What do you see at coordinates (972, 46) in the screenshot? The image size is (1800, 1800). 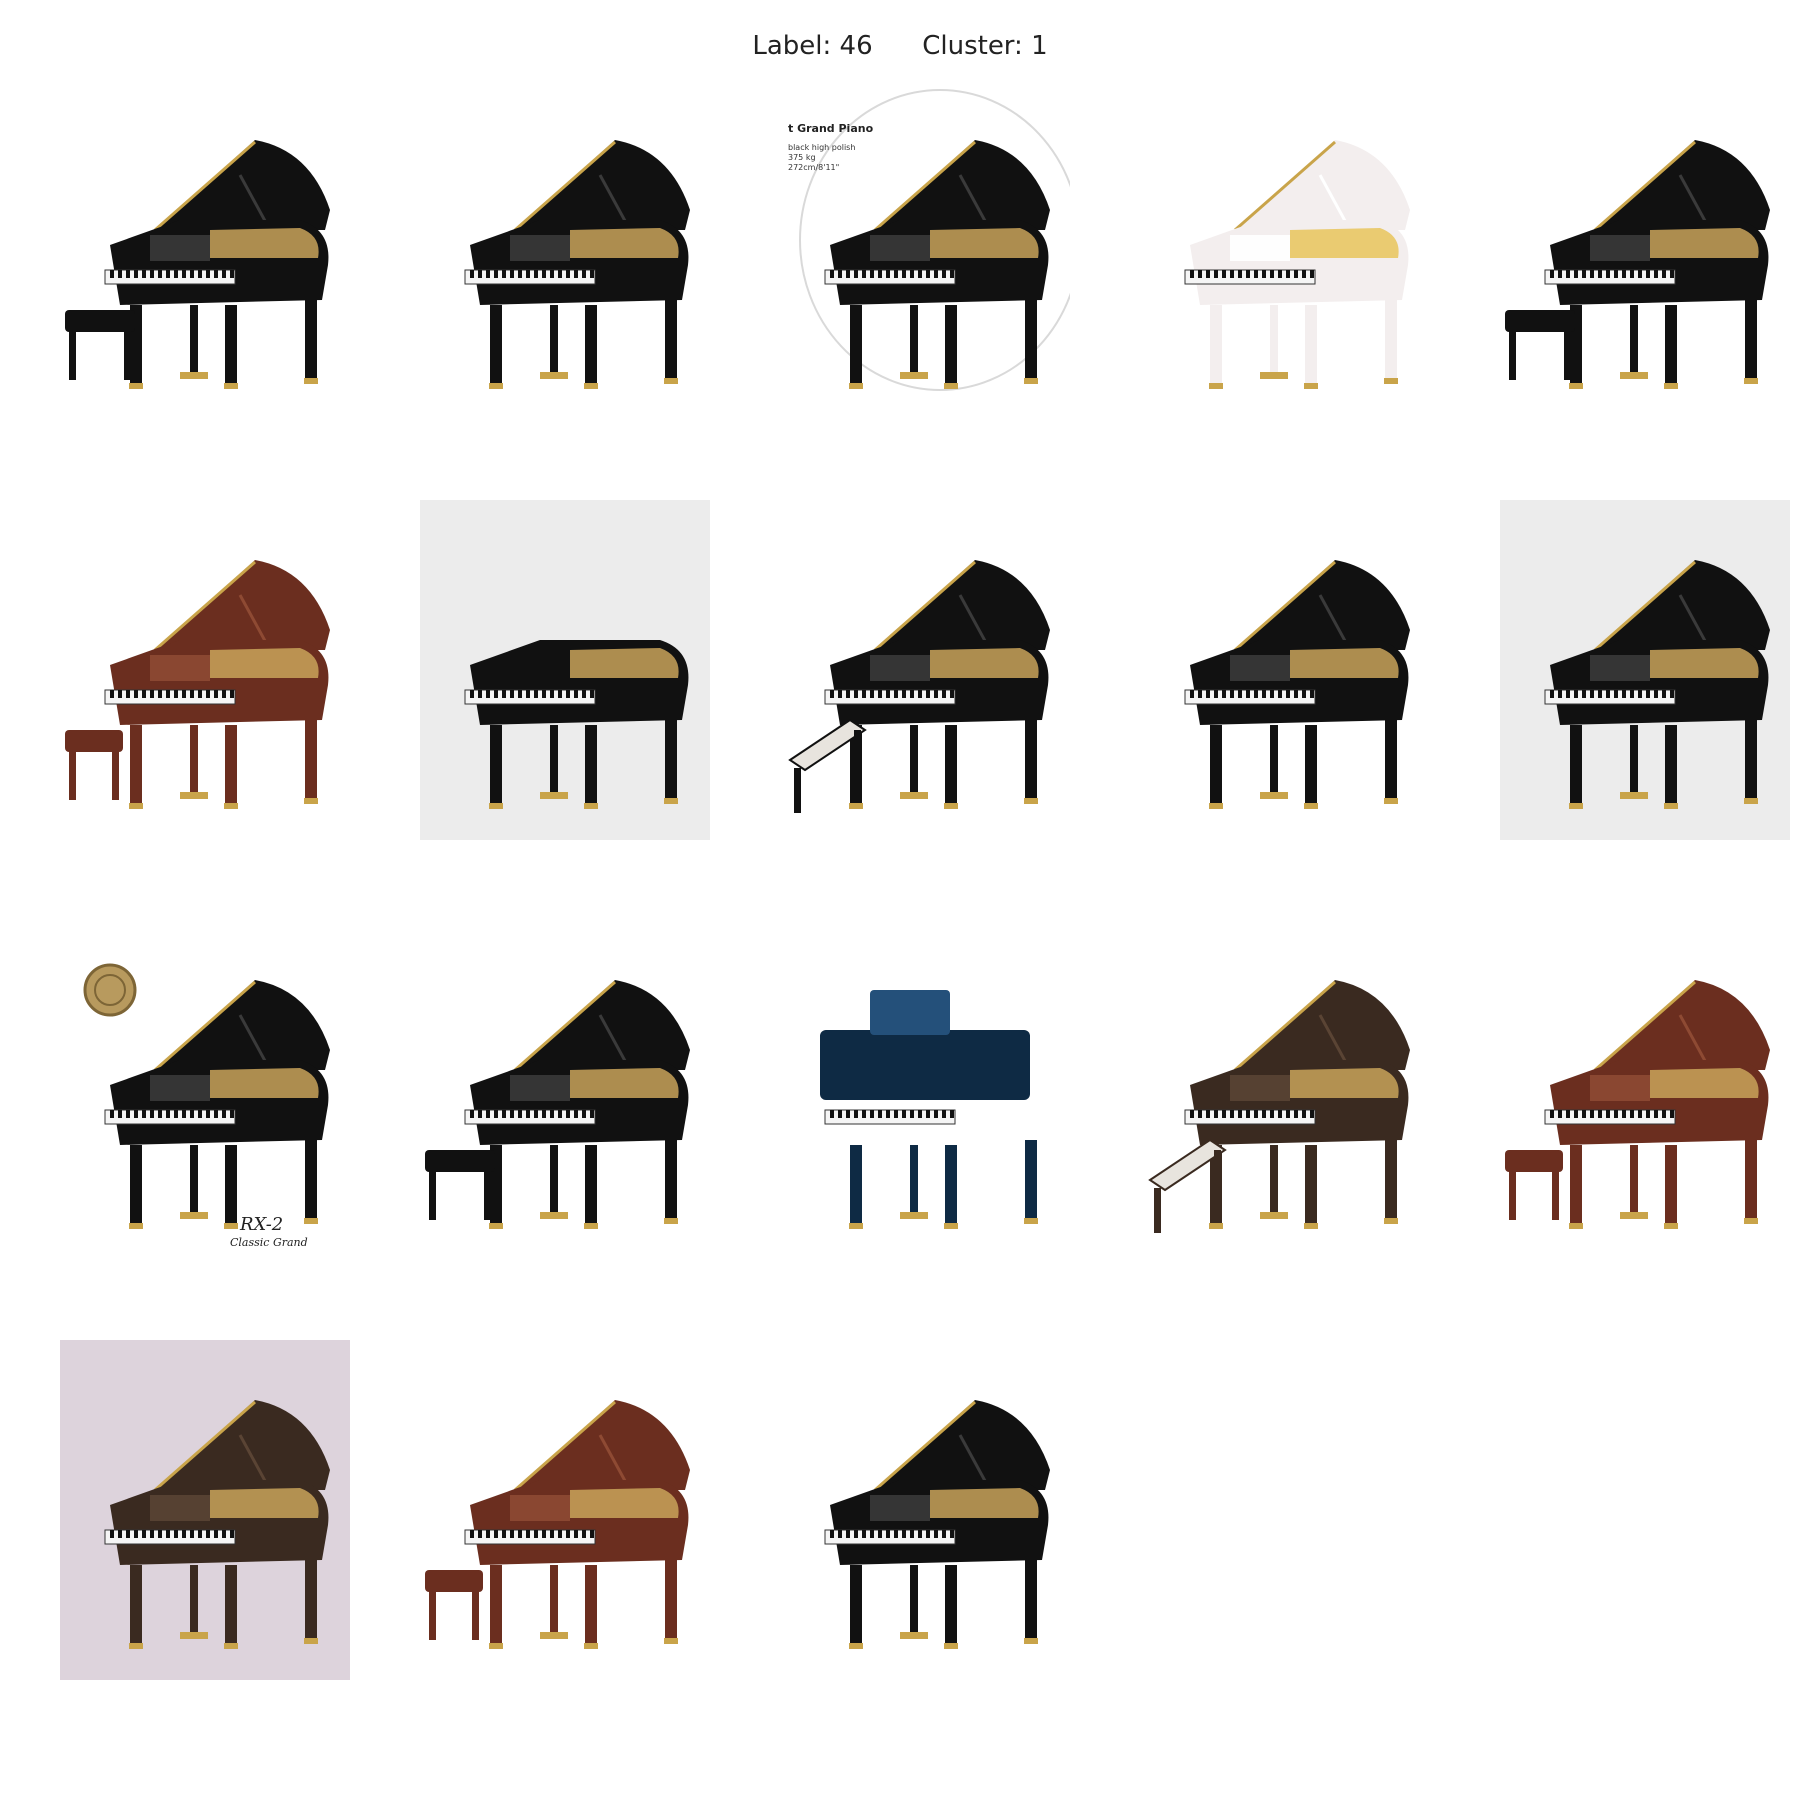 I see `cluster-prefix: Cluster:` at bounding box center [972, 46].